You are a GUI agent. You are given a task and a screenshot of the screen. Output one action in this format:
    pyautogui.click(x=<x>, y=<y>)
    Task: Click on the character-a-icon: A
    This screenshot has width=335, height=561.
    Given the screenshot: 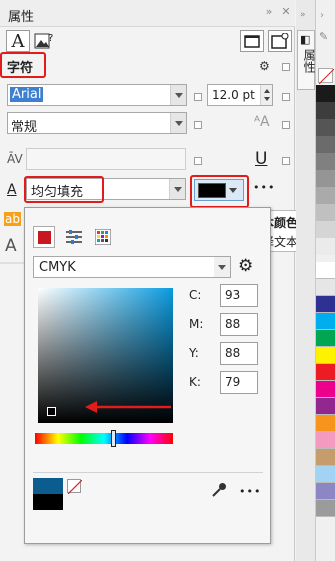 What is the action you would take?
    pyautogui.click(x=18, y=41)
    